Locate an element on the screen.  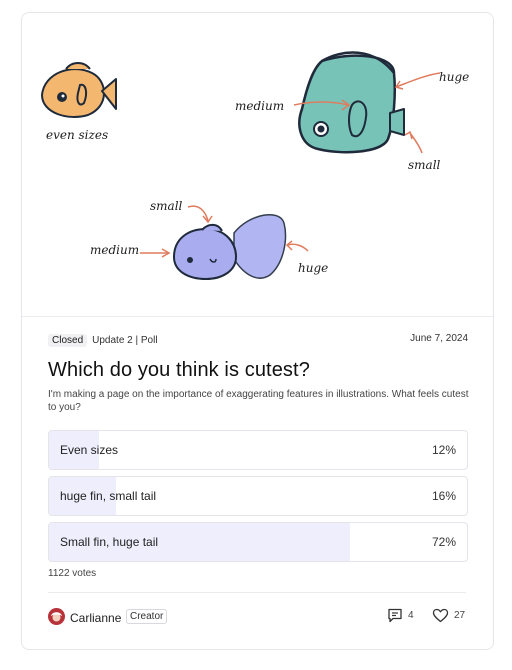
comments-button: 4 is located at coordinates (400, 615).